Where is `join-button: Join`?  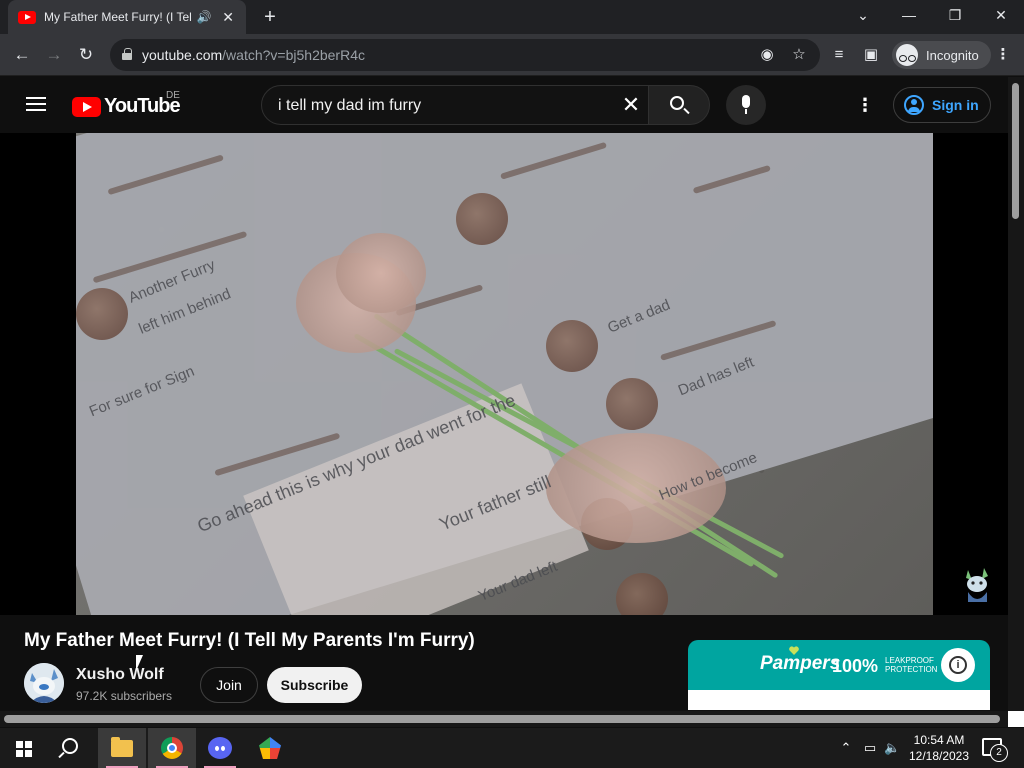
join-button: Join is located at coordinates (229, 685).